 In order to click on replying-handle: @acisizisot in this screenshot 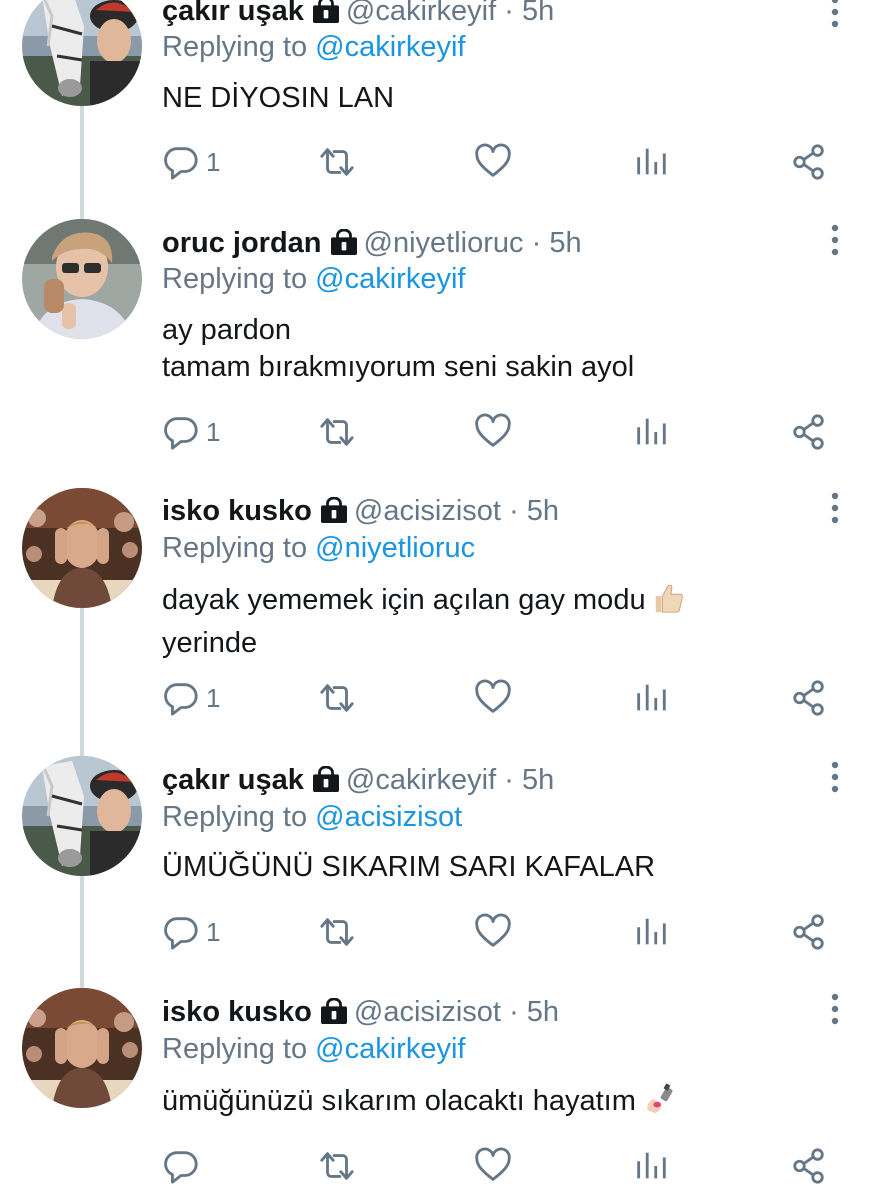, I will do `click(388, 817)`.